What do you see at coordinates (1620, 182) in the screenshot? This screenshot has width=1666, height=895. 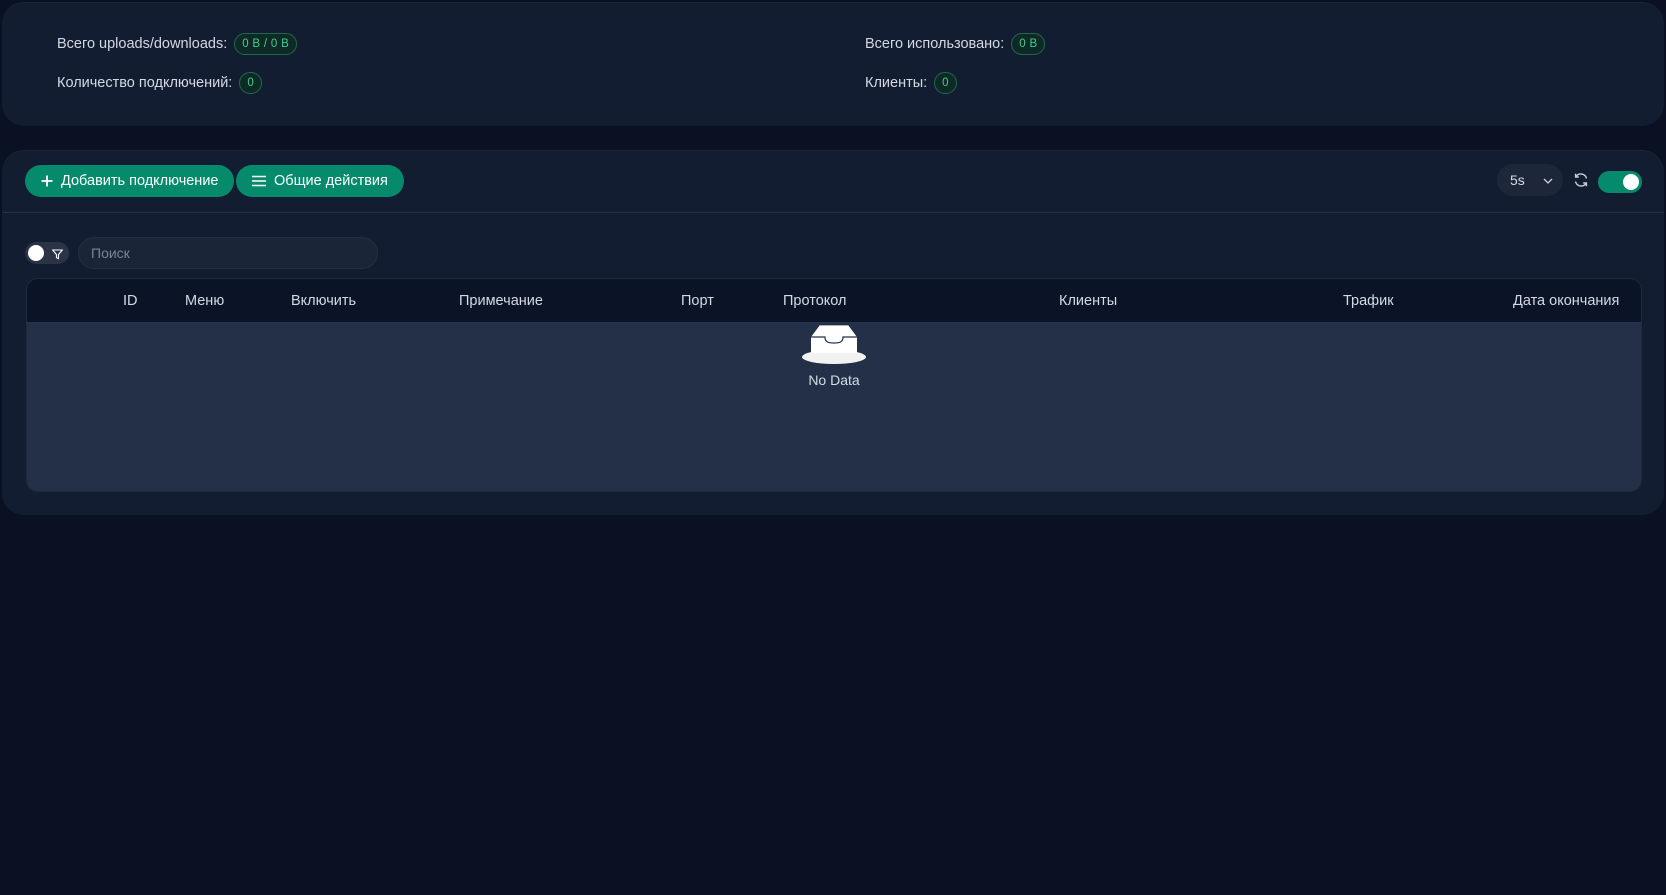 I see `auto-refresh-switch` at bounding box center [1620, 182].